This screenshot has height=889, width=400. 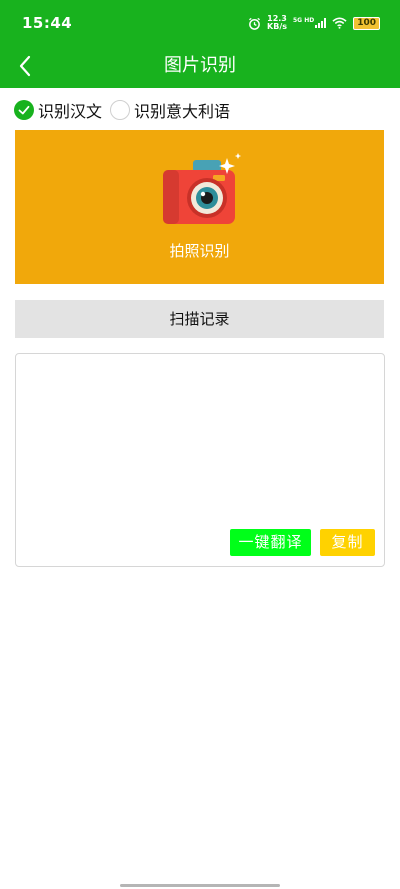 What do you see at coordinates (321, 23) in the screenshot?
I see `signal-icon` at bounding box center [321, 23].